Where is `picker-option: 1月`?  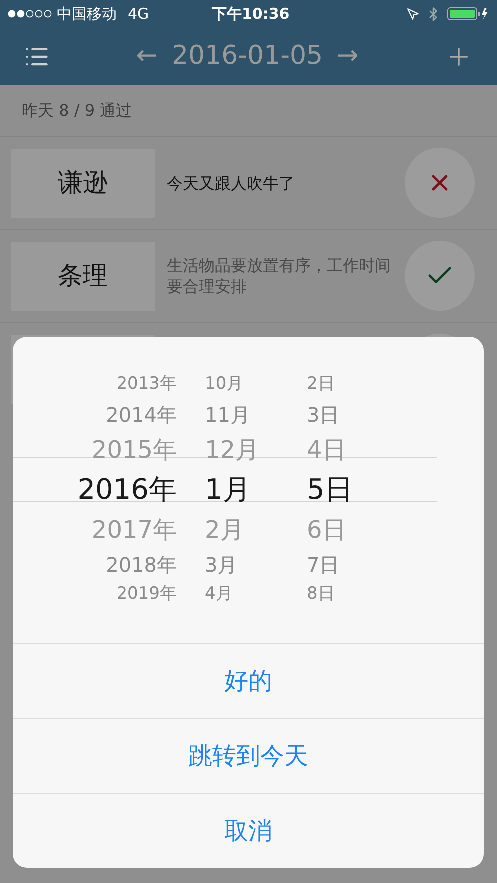
picker-option: 1月 is located at coordinates (228, 490).